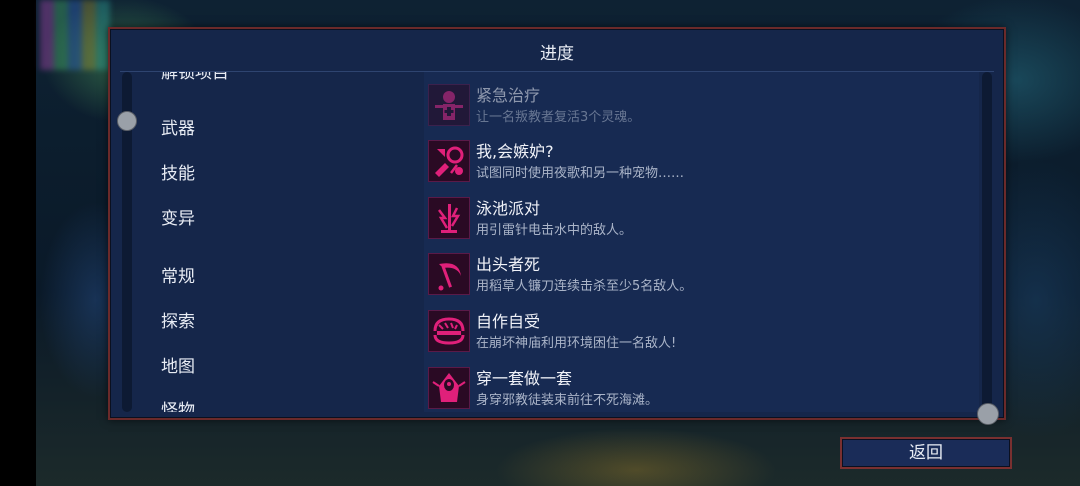 Image resolution: width=1080 pixels, height=486 pixels. Describe the element at coordinates (988, 414) in the screenshot. I see `achievement-scrollbar-thumb` at that location.